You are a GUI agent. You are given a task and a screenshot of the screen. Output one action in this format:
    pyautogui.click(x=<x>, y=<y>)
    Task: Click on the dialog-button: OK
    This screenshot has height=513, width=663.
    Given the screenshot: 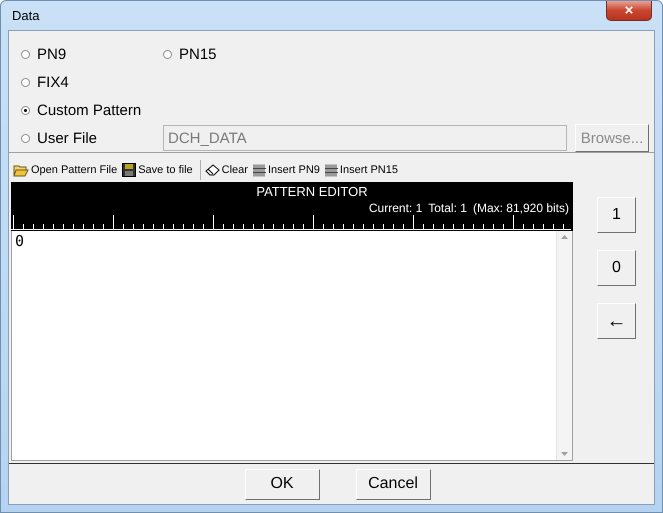 What is the action you would take?
    pyautogui.click(x=282, y=484)
    